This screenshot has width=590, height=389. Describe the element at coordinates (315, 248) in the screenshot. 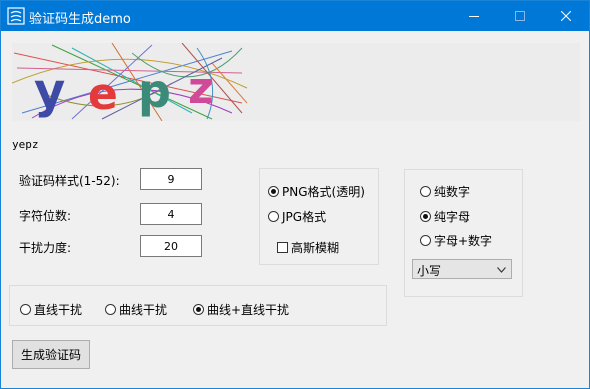

I see `gaussian-blur-label: 高斯模糊` at that location.